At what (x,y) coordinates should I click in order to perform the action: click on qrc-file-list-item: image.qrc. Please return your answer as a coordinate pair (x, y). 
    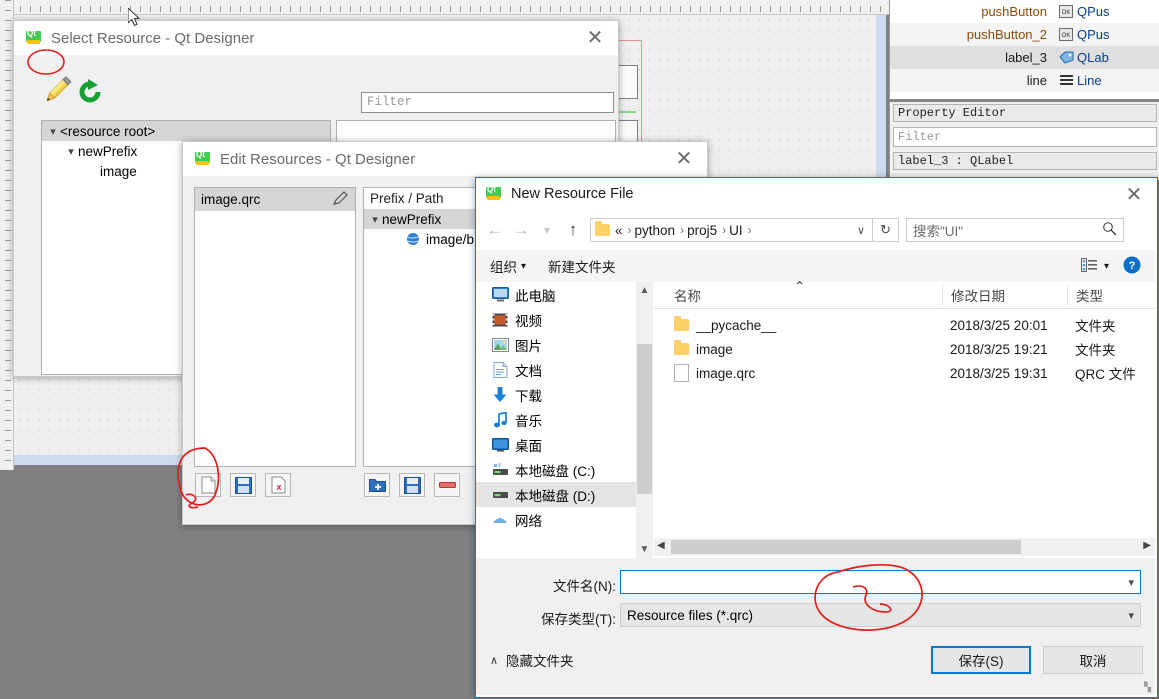
    Looking at the image, I should click on (275, 199).